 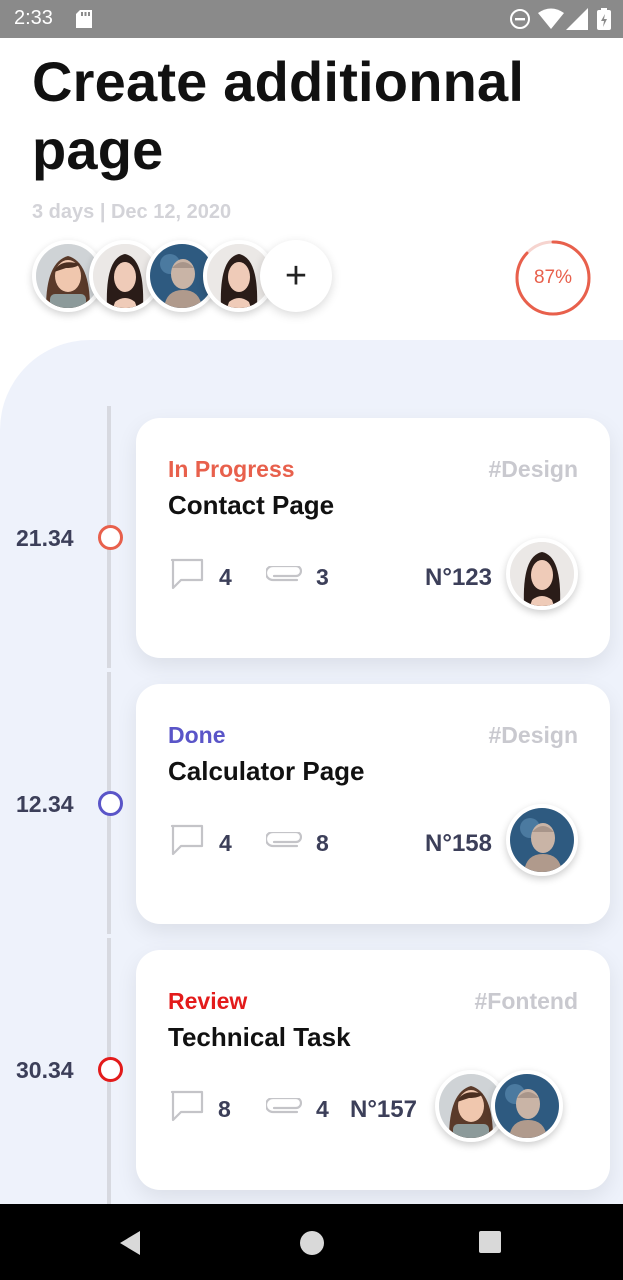 What do you see at coordinates (322, 1109) in the screenshot?
I see `attachment-count: 4` at bounding box center [322, 1109].